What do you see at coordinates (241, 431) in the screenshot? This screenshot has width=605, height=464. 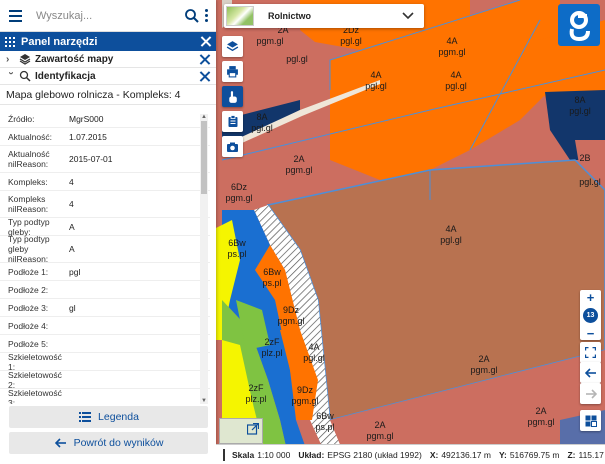 I see `overview-map` at bounding box center [241, 431].